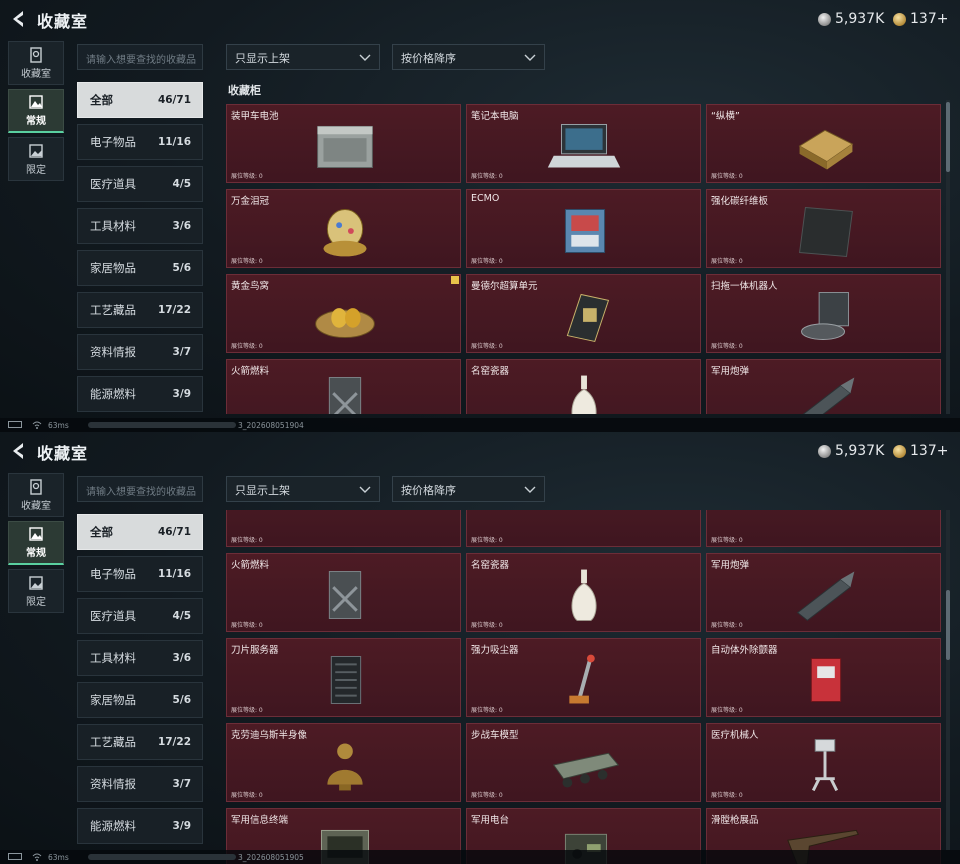  Describe the element at coordinates (36, 506) in the screenshot. I see `nav-vault-label: 收藏室` at that location.